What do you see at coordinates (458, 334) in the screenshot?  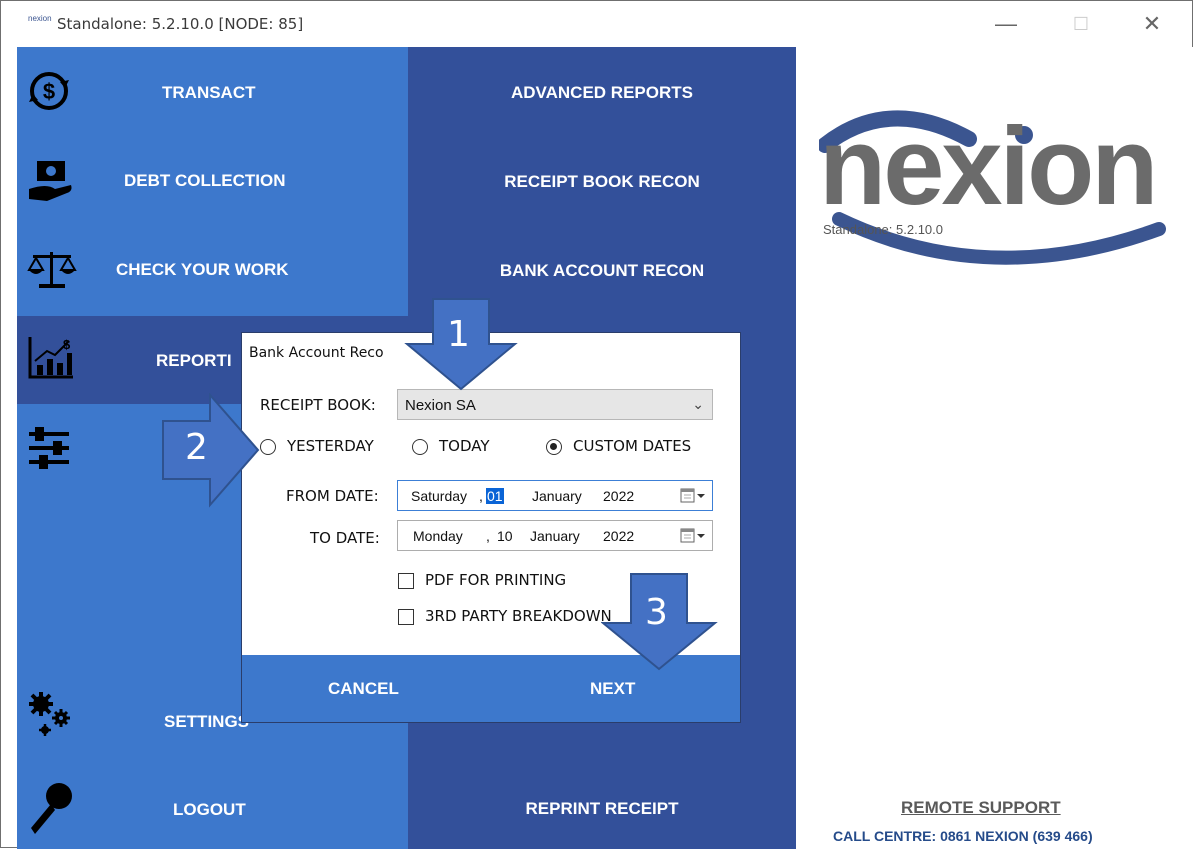 I see `annotation-number-1: 1` at bounding box center [458, 334].